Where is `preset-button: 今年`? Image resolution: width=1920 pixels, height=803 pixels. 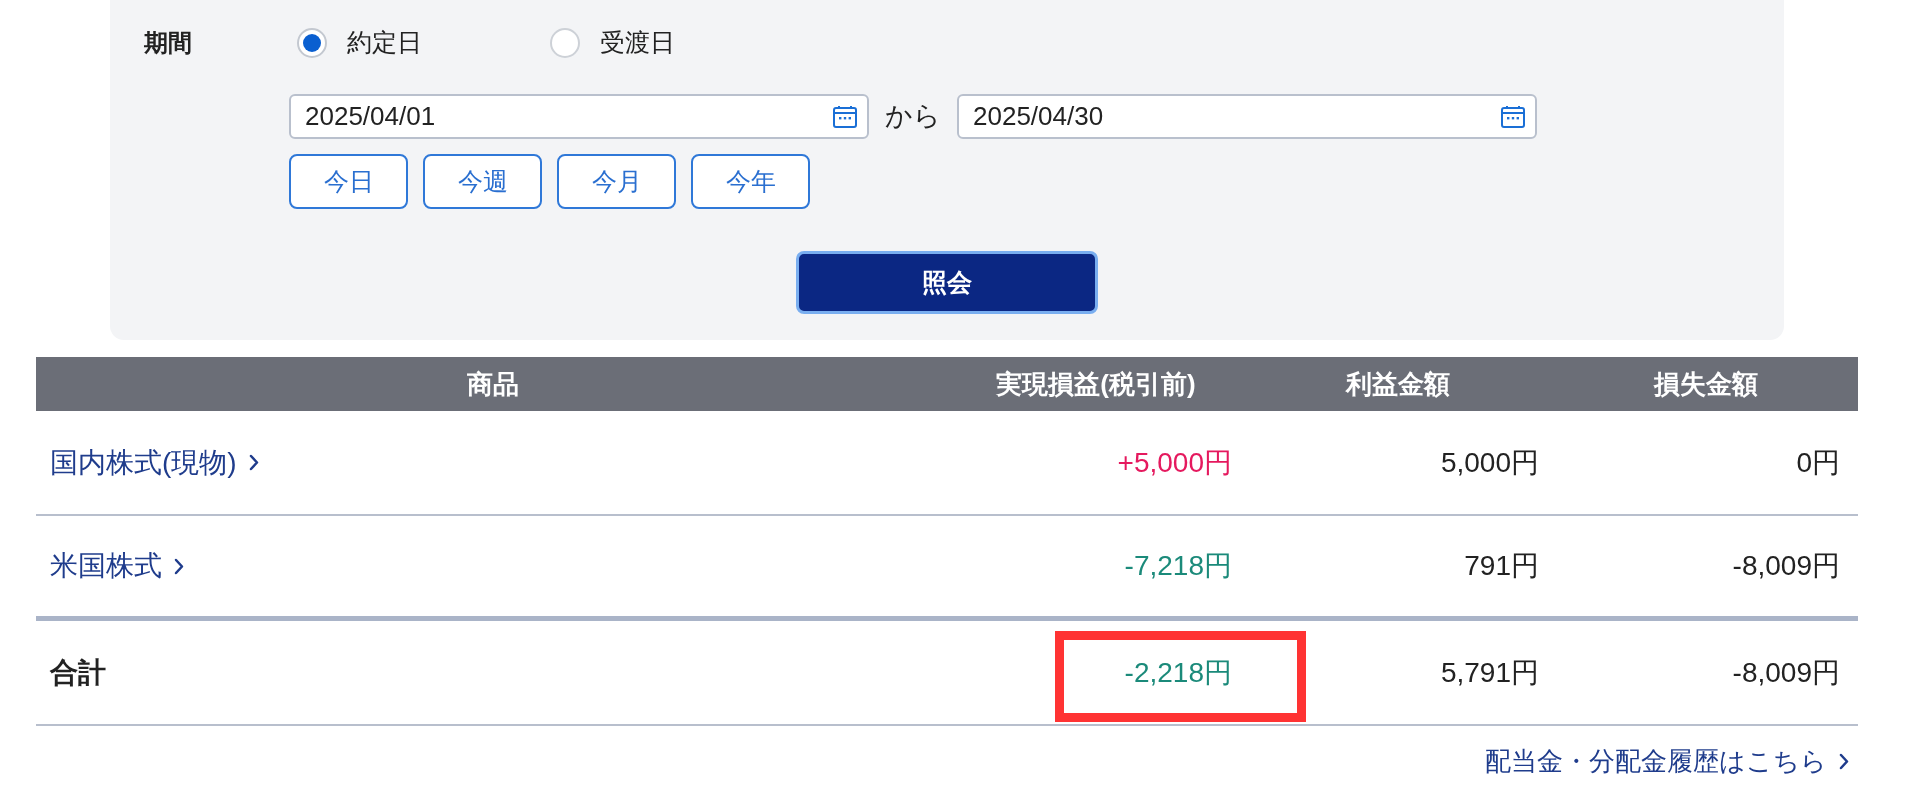 preset-button: 今年 is located at coordinates (750, 181).